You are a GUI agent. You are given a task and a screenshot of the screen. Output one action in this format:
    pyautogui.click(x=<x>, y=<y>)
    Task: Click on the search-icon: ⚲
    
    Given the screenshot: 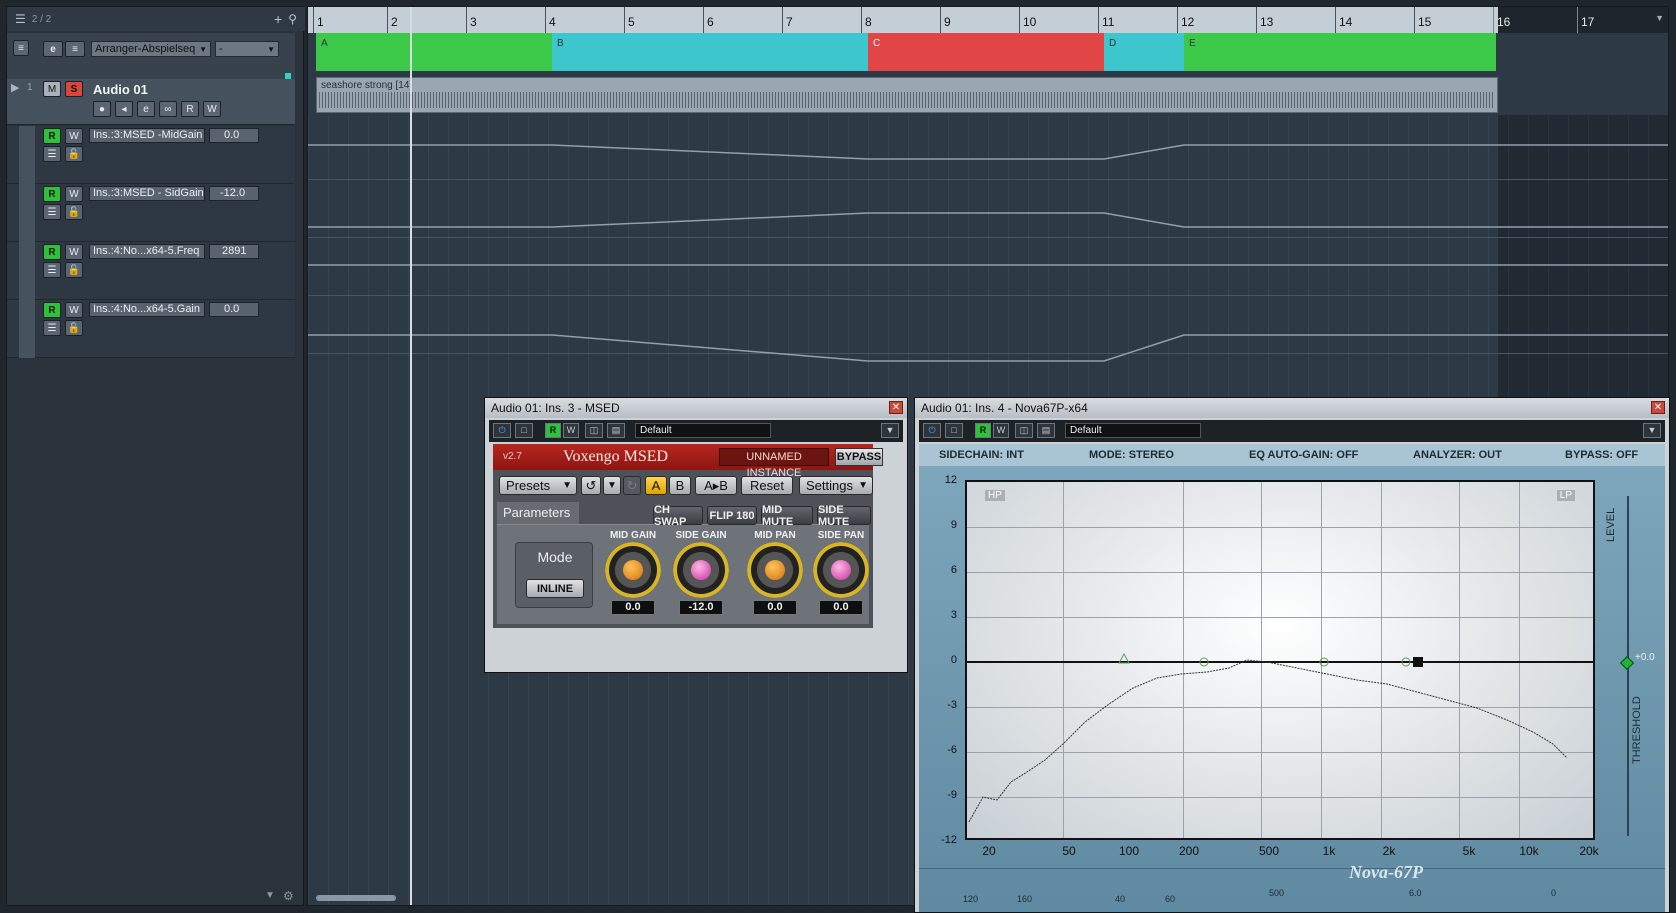 What is the action you would take?
    pyautogui.click(x=292, y=19)
    